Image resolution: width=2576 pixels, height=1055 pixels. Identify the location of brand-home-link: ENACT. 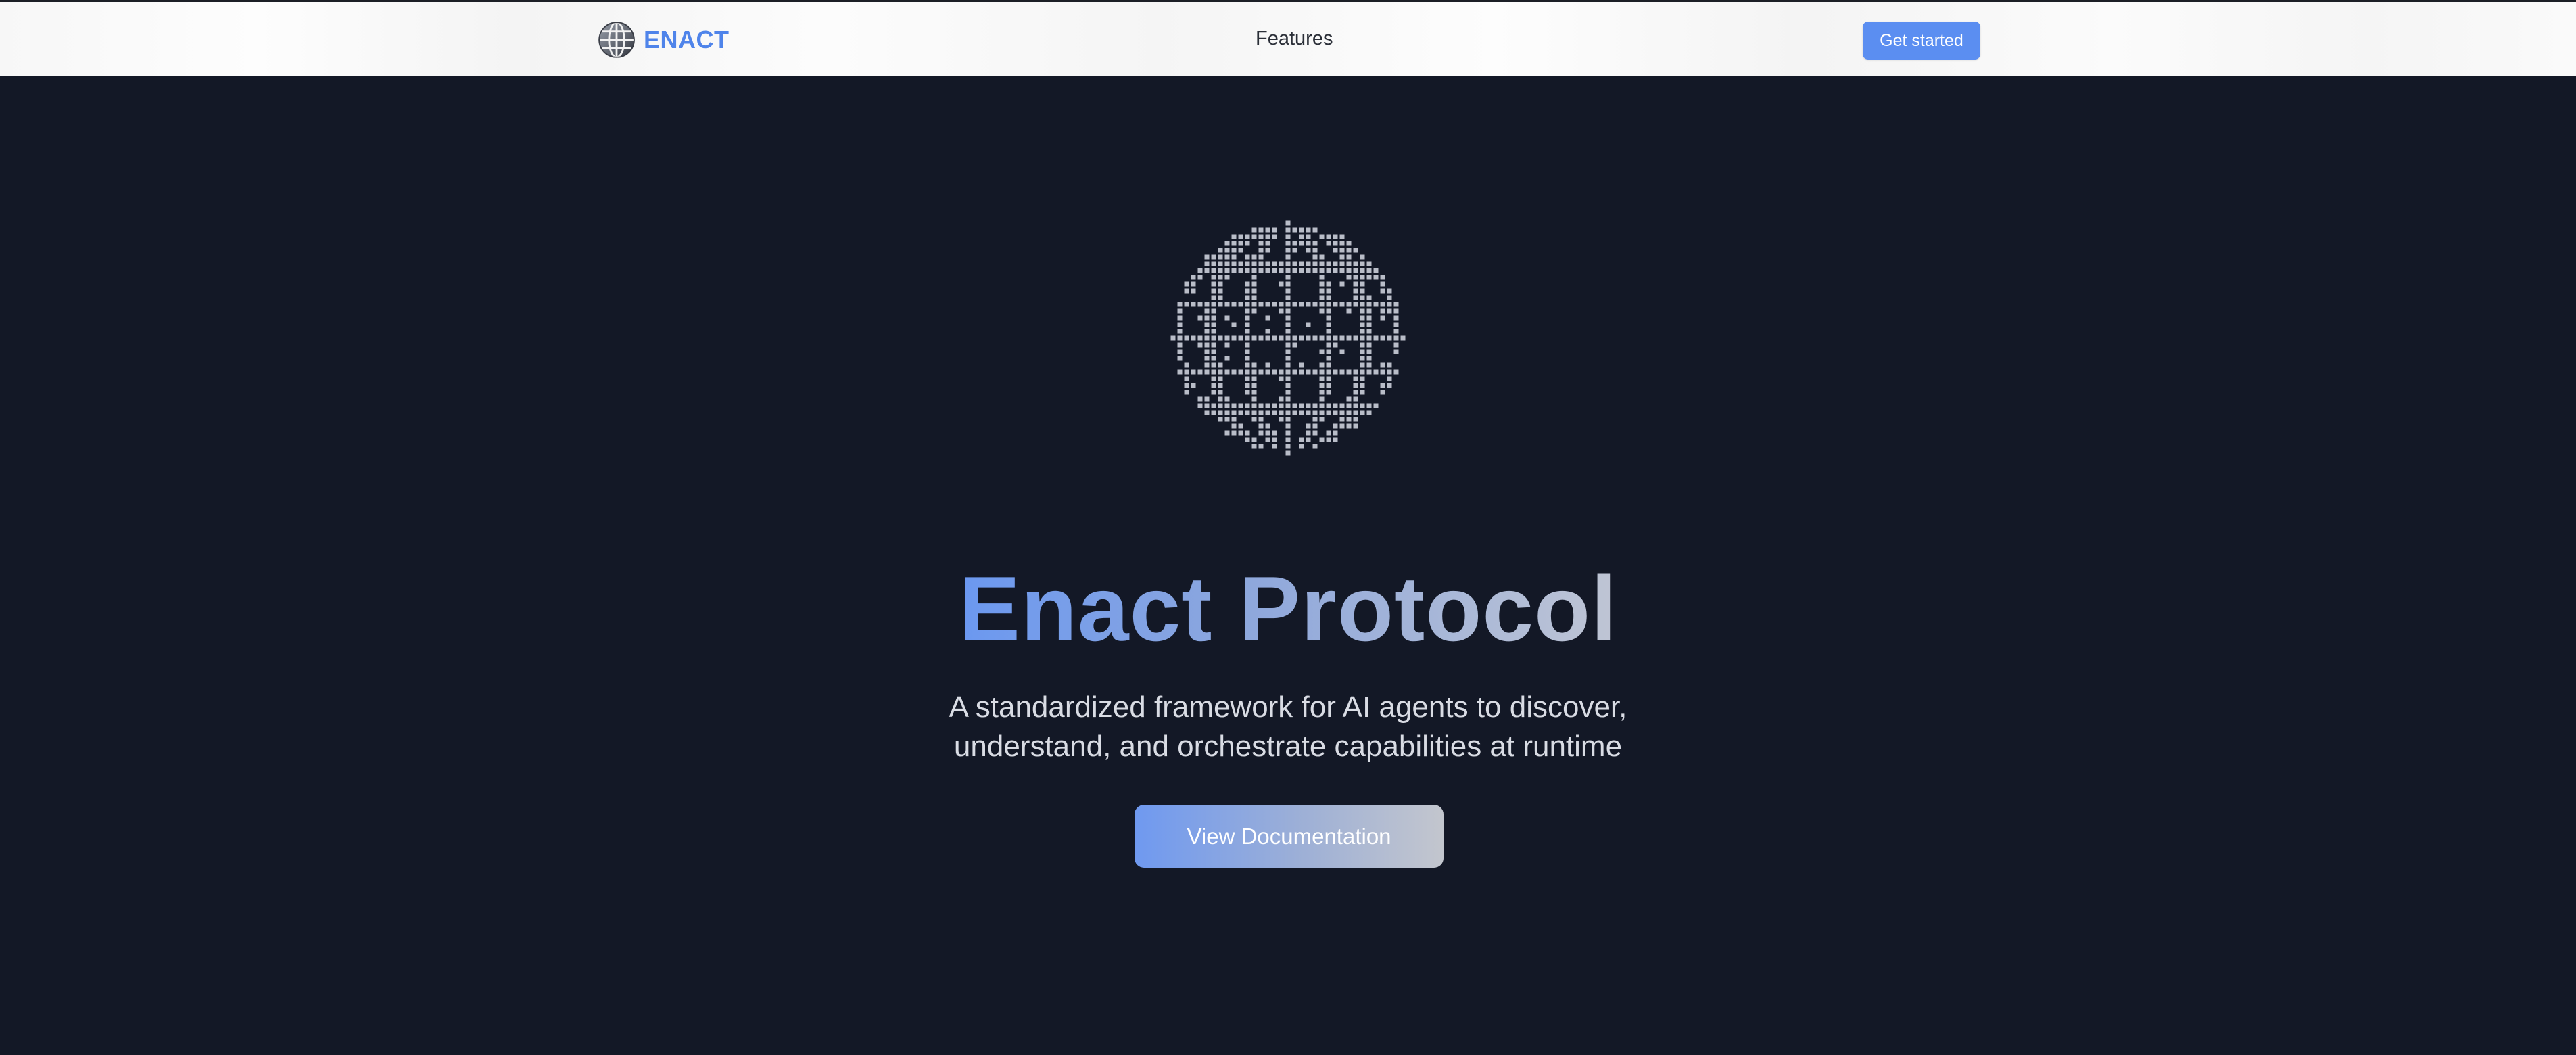
(664, 40).